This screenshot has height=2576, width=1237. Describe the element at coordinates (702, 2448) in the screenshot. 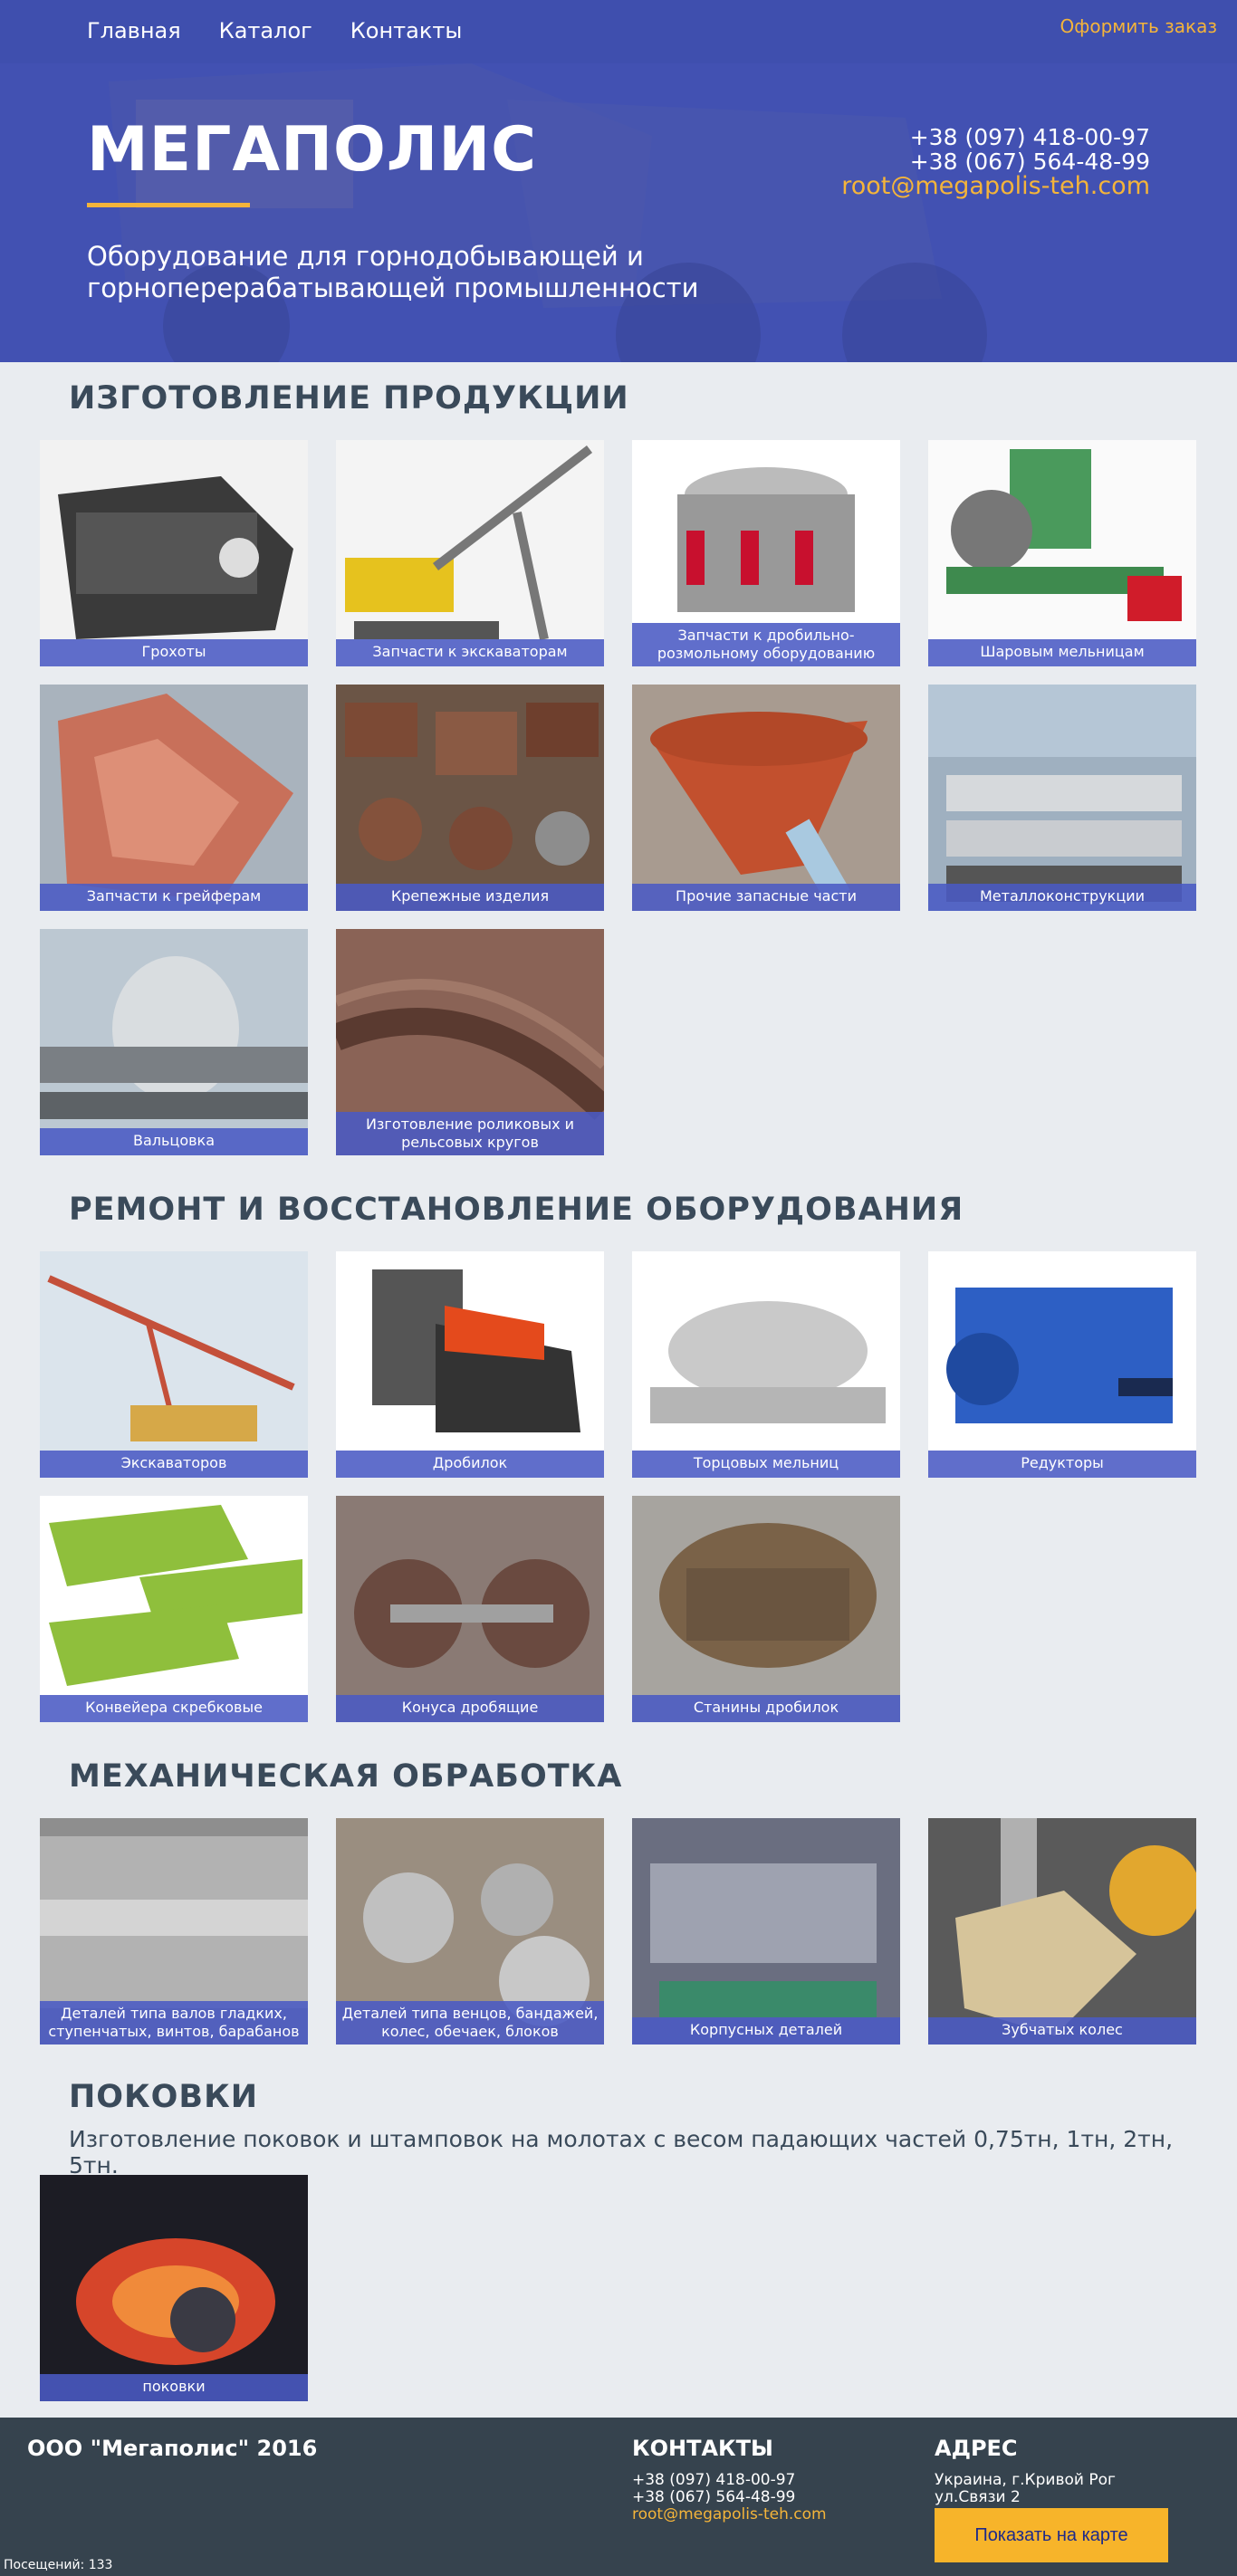

I see `footer-contacts-title: КОНТАКТЫ` at that location.